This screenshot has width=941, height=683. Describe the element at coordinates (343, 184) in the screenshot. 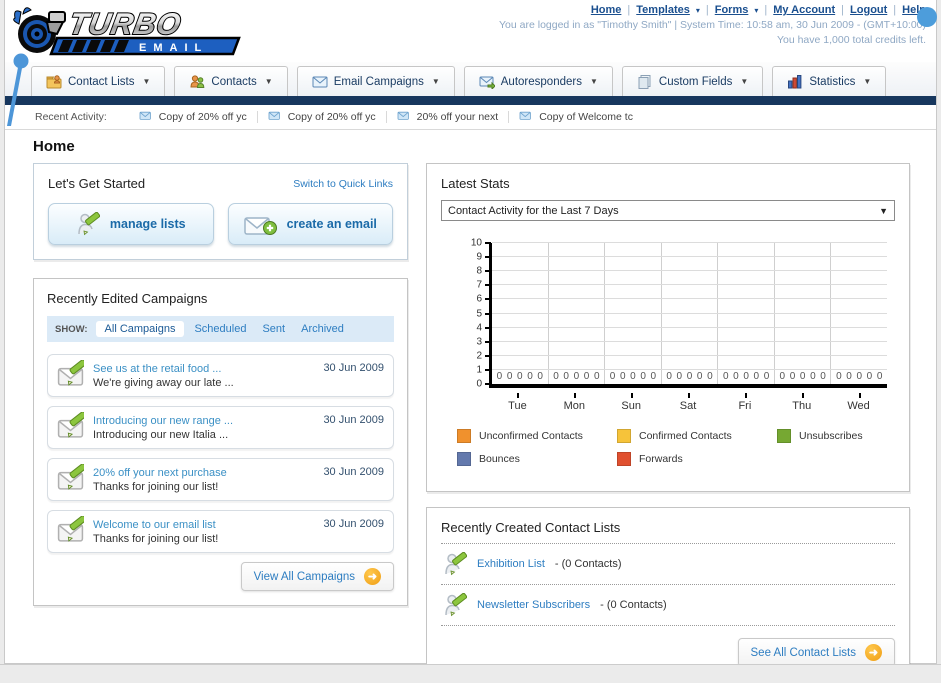

I see `switch-to-quick-links-link: Switch to Quick Links` at that location.